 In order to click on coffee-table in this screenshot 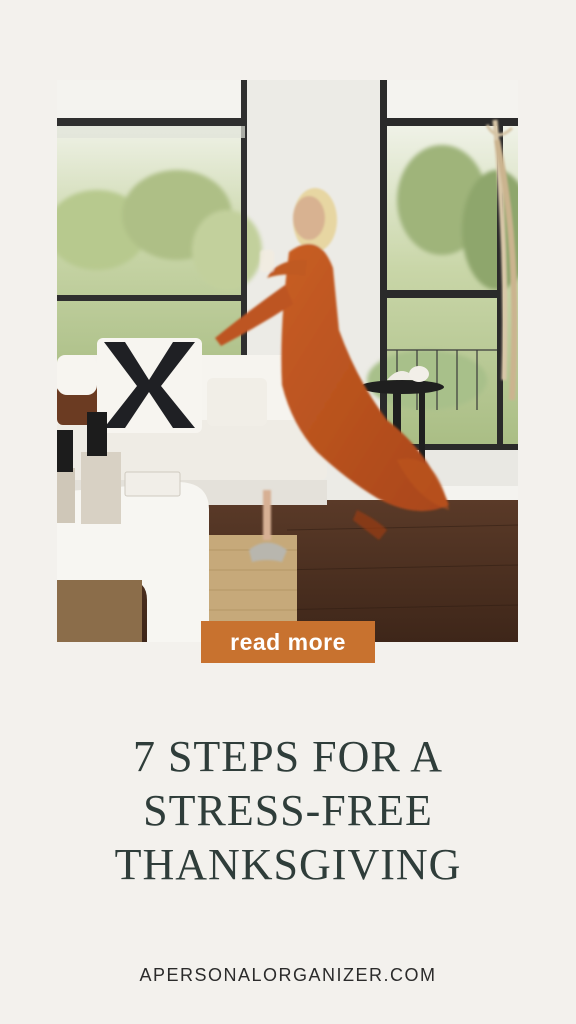, I will do `click(133, 556)`.